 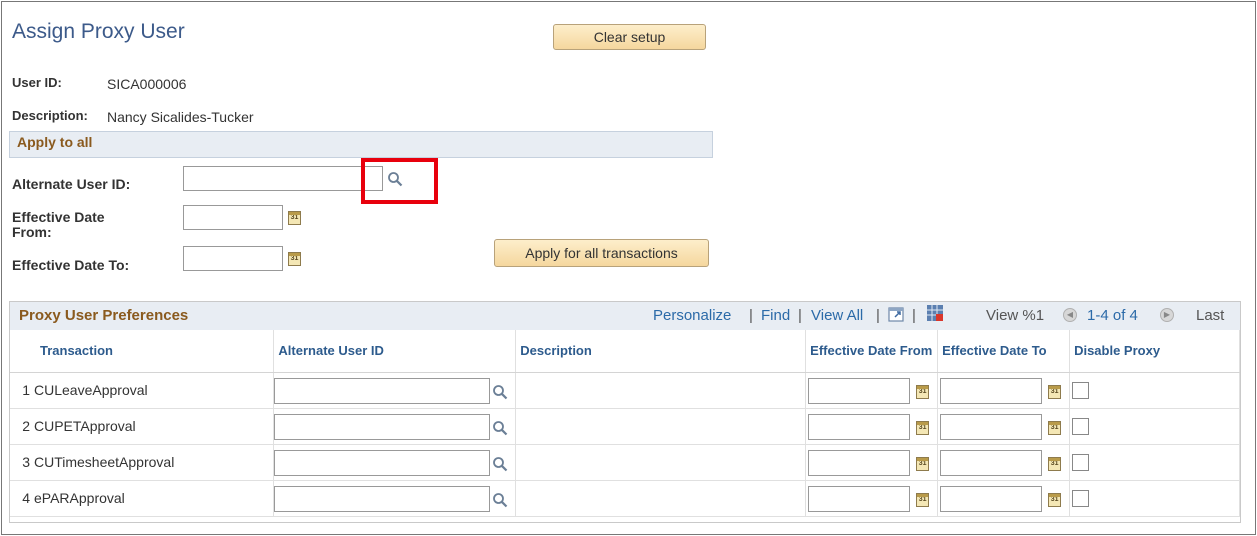 I want to click on description-value: Nancy Sicalides-Tucker, so click(x=180, y=117).